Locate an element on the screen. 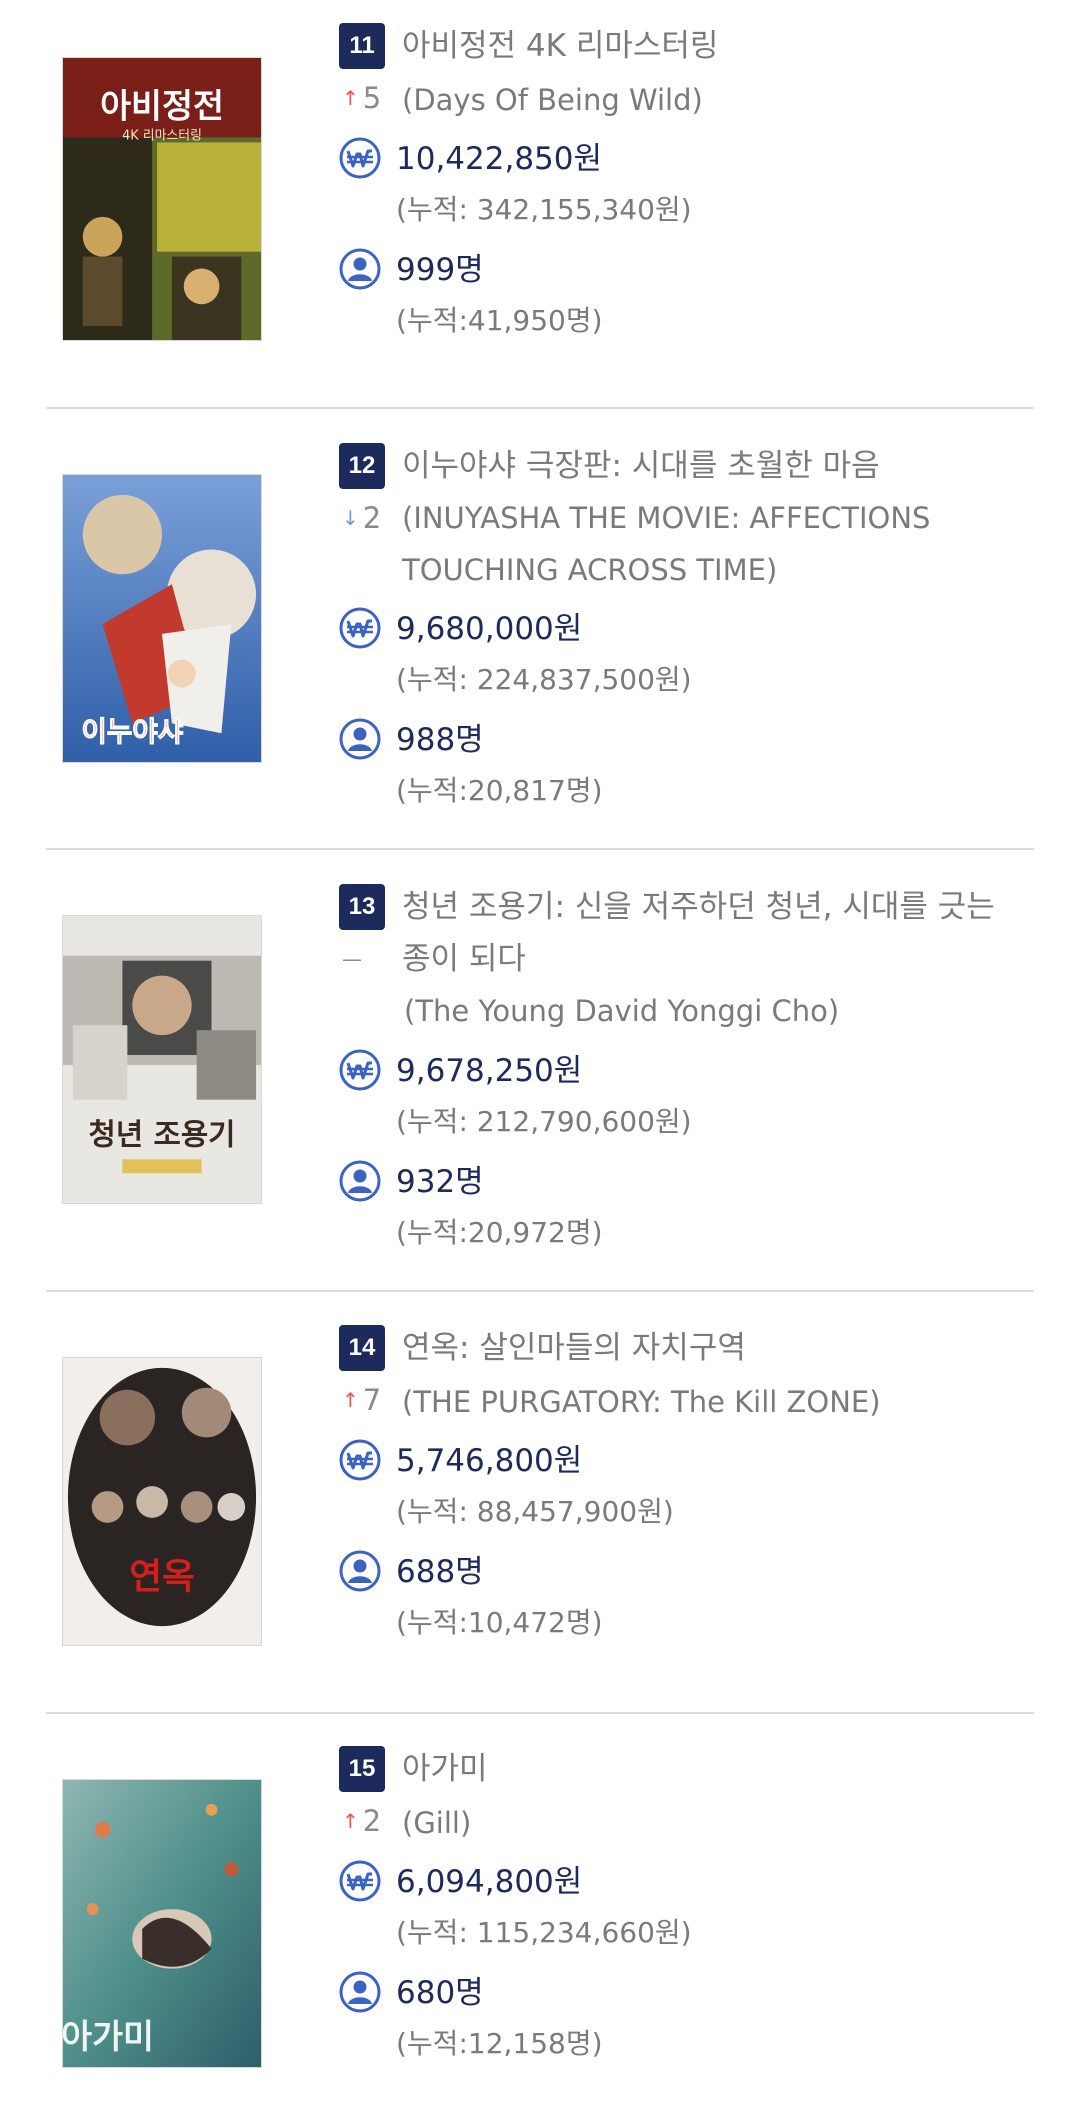 The height and width of the screenshot is (2114, 1079). sales-value: 9,680,000원 is located at coordinates (489, 629).